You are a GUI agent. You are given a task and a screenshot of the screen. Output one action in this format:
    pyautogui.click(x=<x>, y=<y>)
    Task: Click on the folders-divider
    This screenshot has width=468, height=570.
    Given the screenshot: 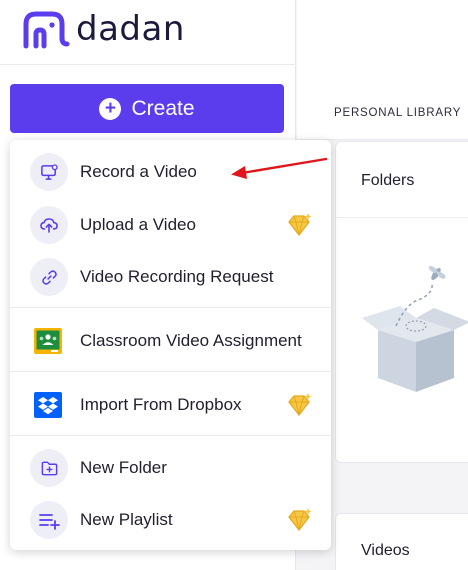 What is the action you would take?
    pyautogui.click(x=402, y=217)
    